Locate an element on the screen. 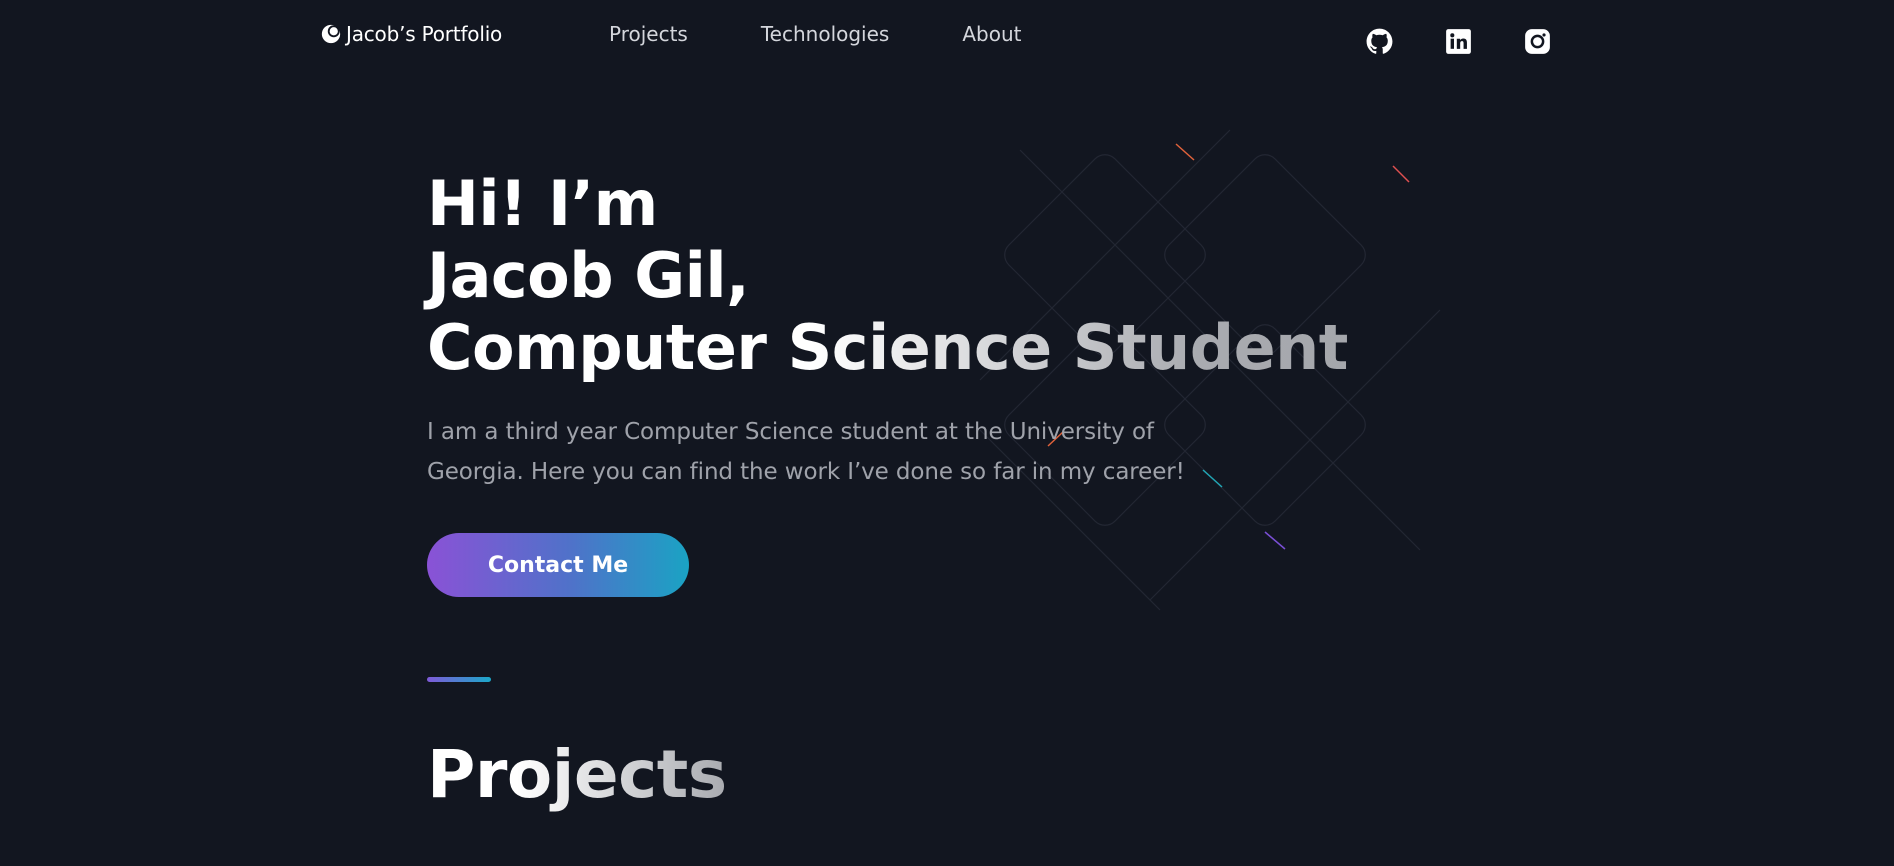 The width and height of the screenshot is (1894, 866). projects-section-title: Projects is located at coordinates (577, 774).